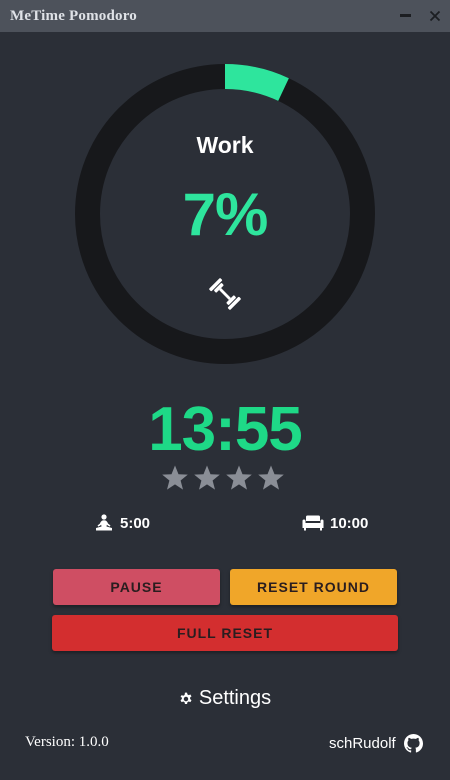 The image size is (450, 780). Describe the element at coordinates (362, 743) in the screenshot. I see `author-name: schRudolf` at that location.